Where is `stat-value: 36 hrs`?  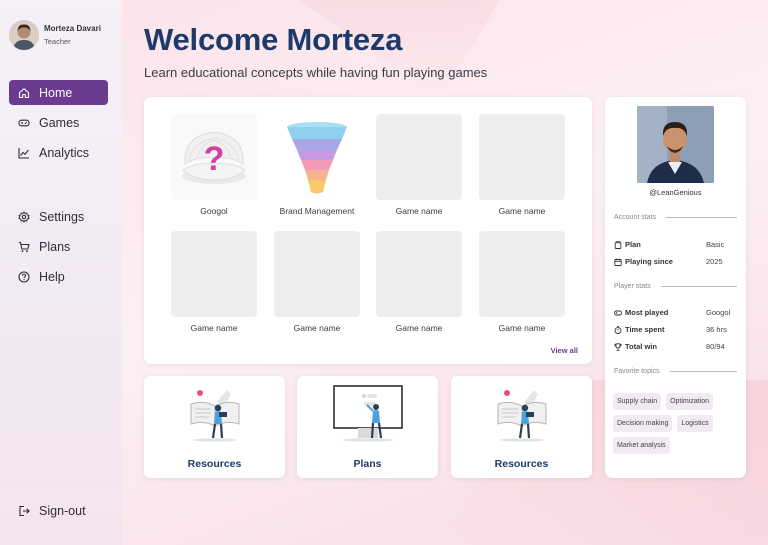
stat-value: 36 hrs is located at coordinates (716, 329).